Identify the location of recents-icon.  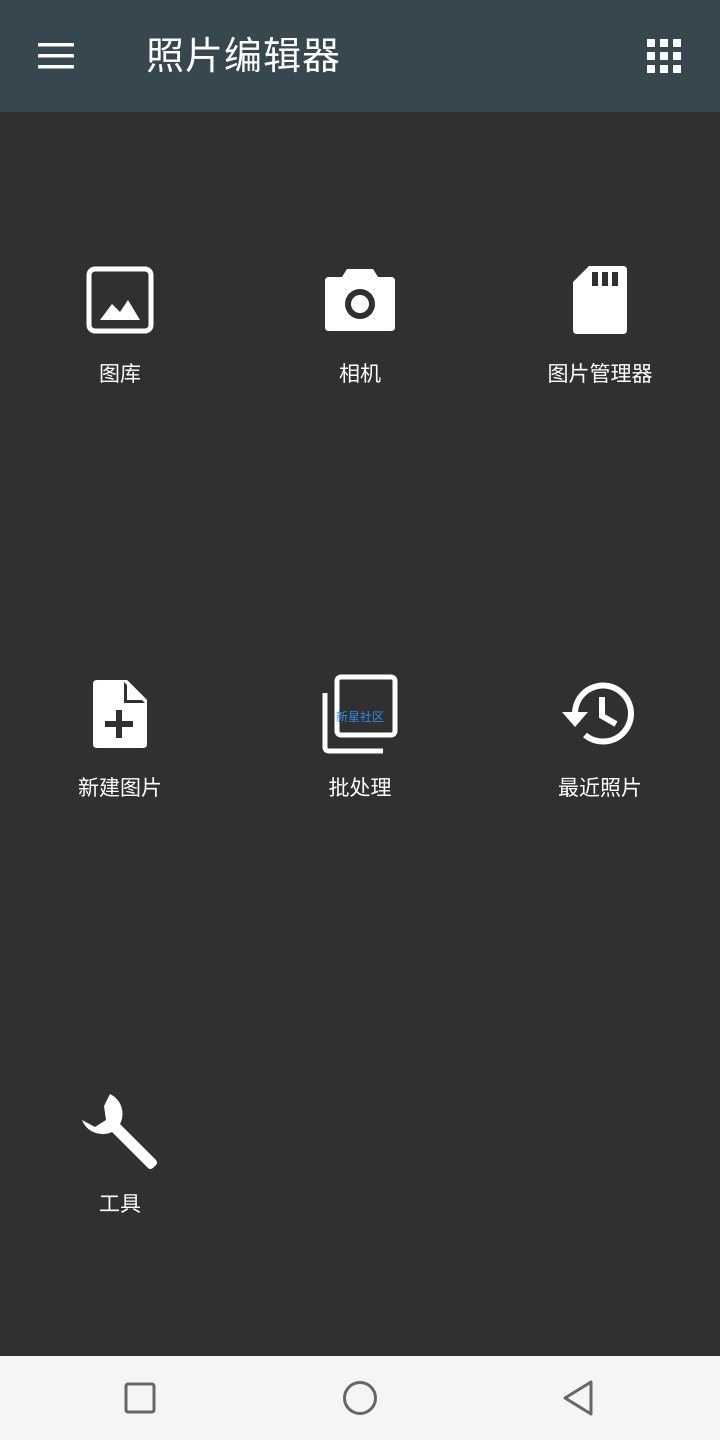
(140, 1398).